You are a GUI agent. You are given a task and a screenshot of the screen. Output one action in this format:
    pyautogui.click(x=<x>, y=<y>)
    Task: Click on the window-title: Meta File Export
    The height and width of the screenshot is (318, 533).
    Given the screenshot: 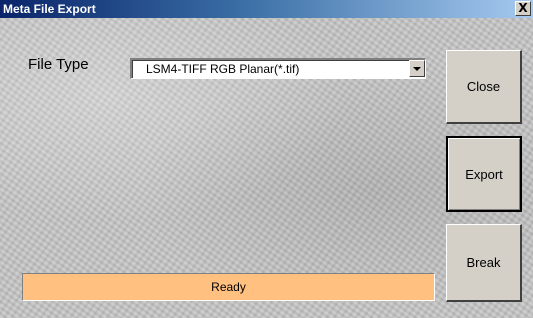 What is the action you would take?
    pyautogui.click(x=49, y=9)
    